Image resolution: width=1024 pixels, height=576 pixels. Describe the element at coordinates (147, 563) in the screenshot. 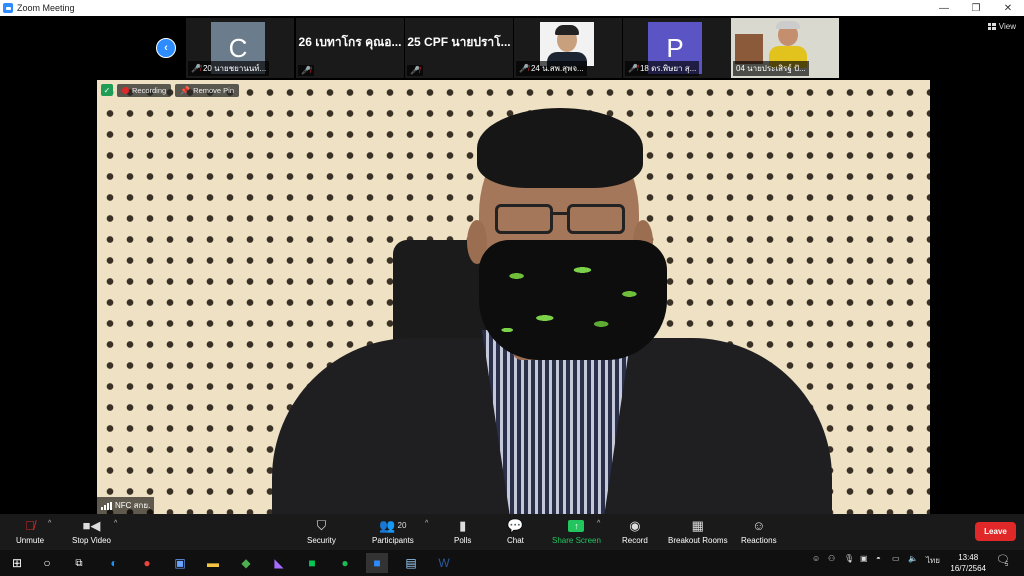

I see `chrome-browser-icon: ●` at that location.